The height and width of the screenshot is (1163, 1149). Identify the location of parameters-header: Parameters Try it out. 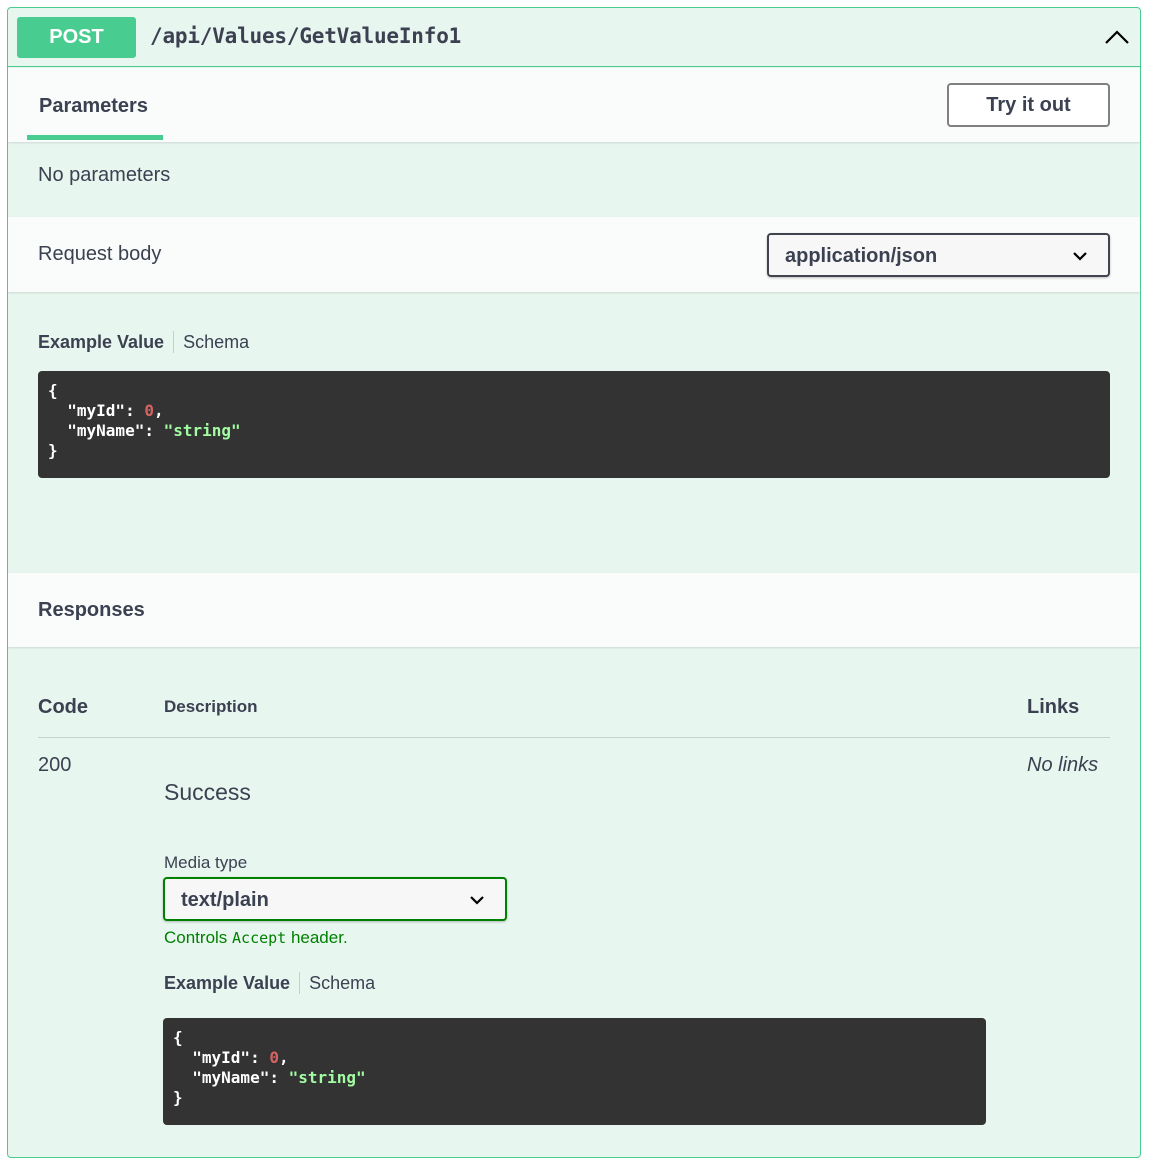
(574, 105).